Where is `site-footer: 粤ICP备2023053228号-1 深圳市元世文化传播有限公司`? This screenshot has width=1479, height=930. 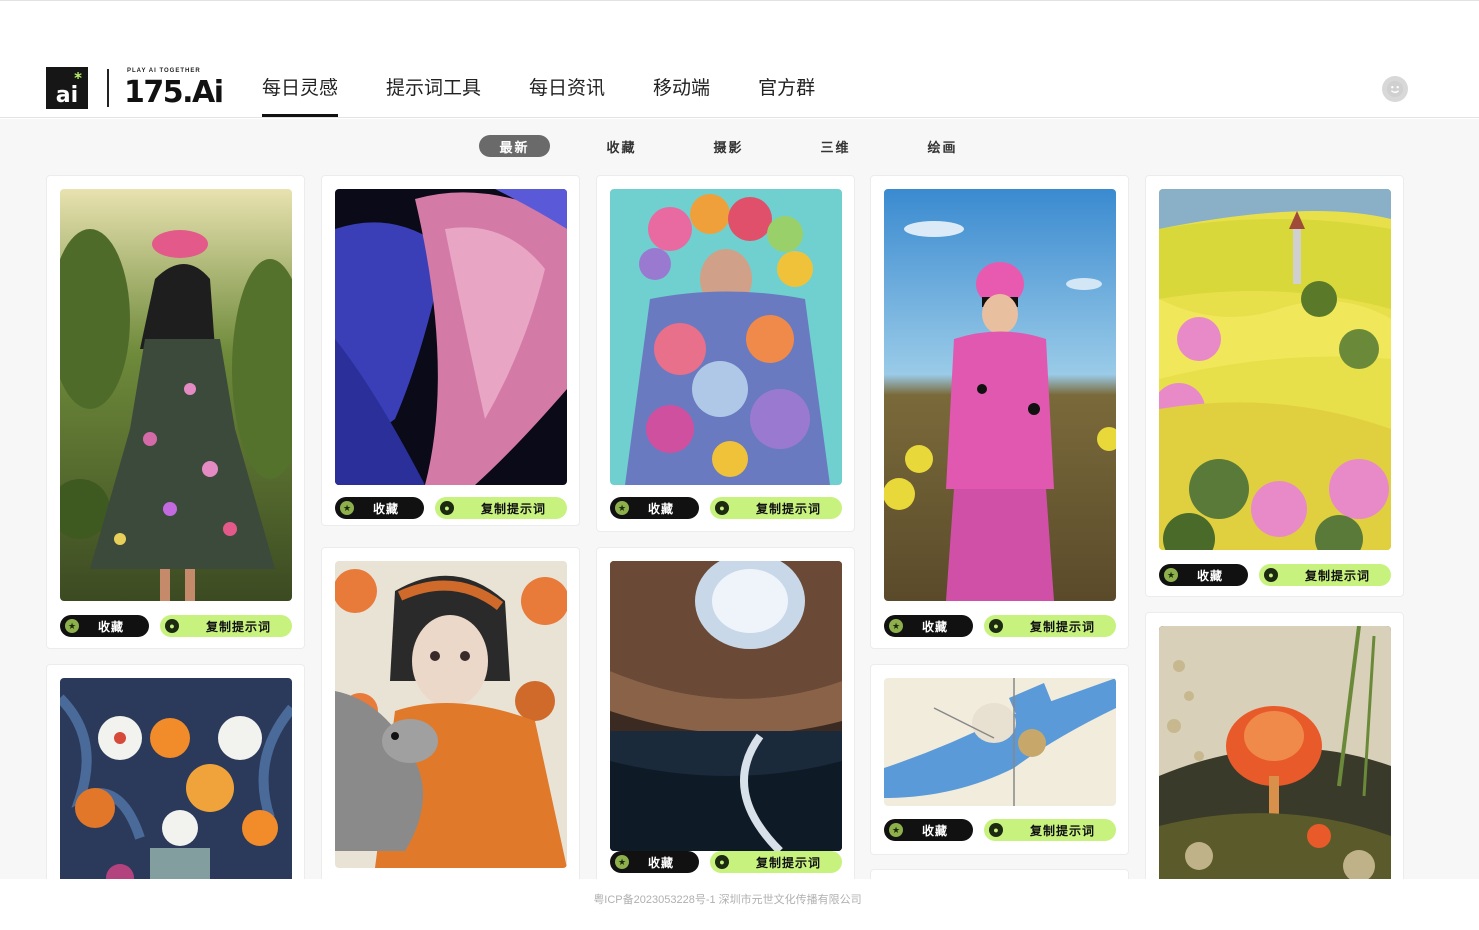
site-footer: 粤ICP备2023053228号-1 深圳市元世文化传播有限公司 is located at coordinates (739, 904).